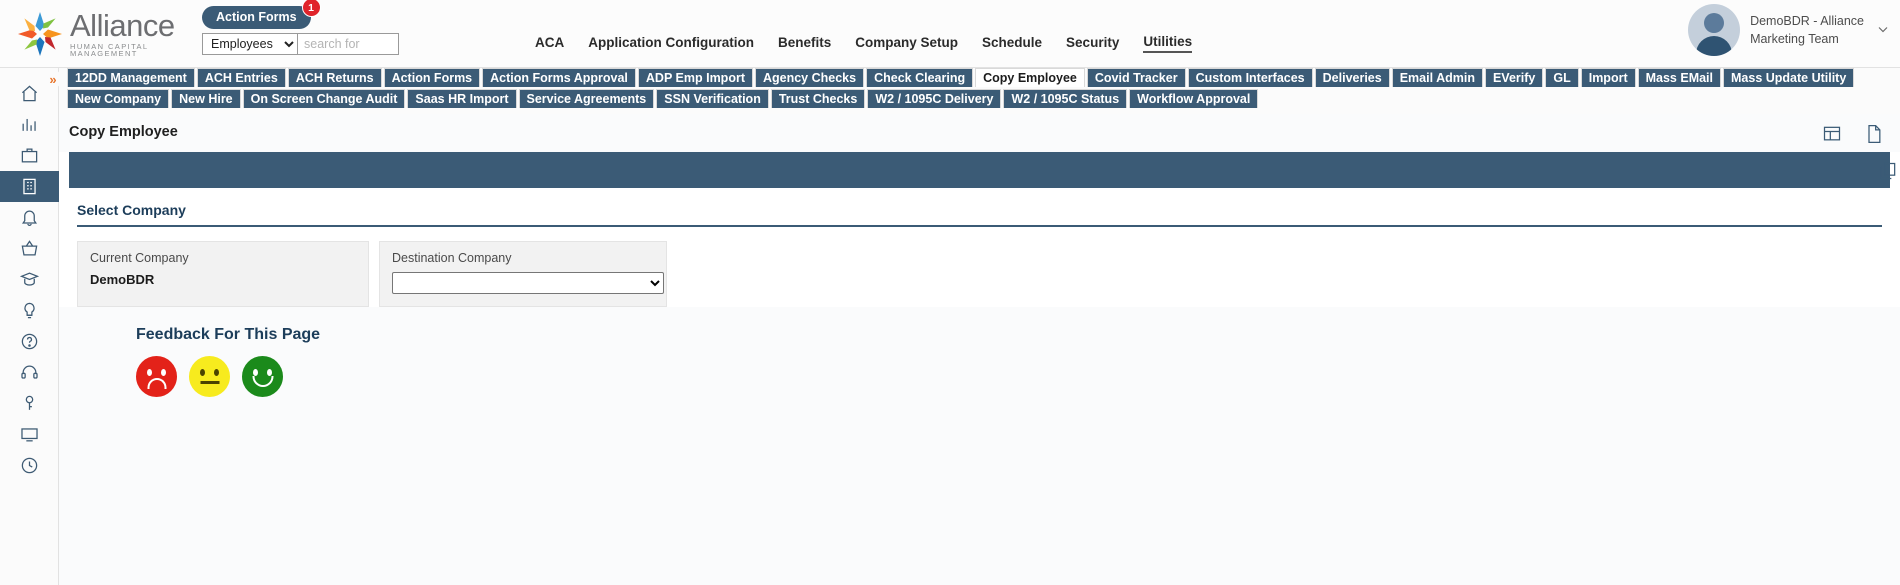 Image resolution: width=1900 pixels, height=585 pixels. I want to click on monitor-icon, so click(29, 434).